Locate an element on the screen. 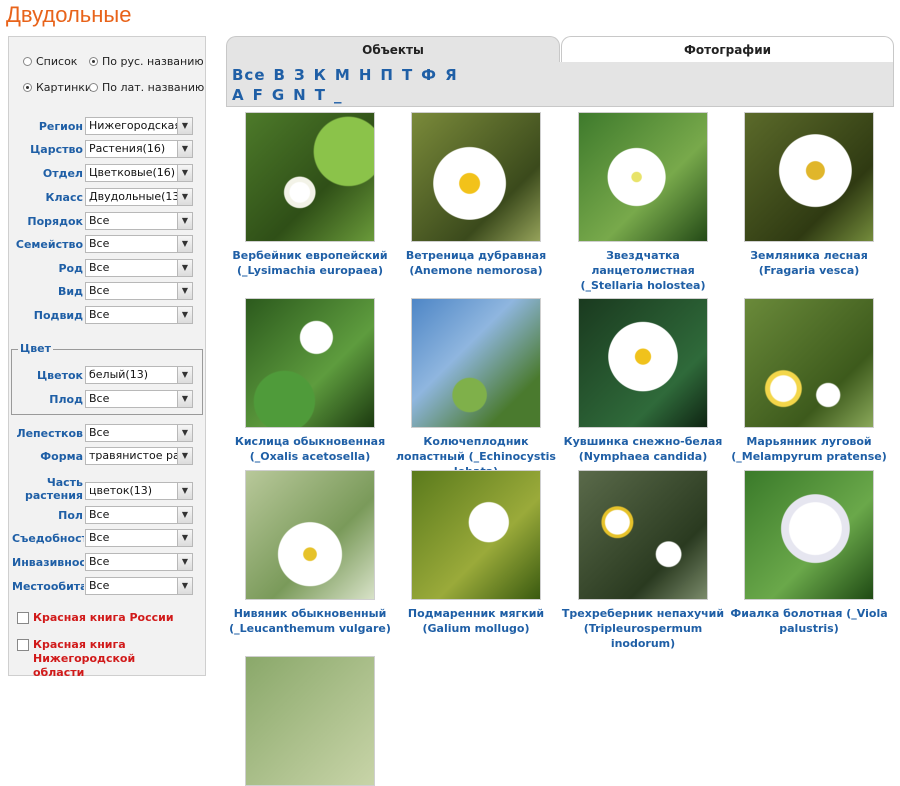  letter-link: Я is located at coordinates (451, 75).